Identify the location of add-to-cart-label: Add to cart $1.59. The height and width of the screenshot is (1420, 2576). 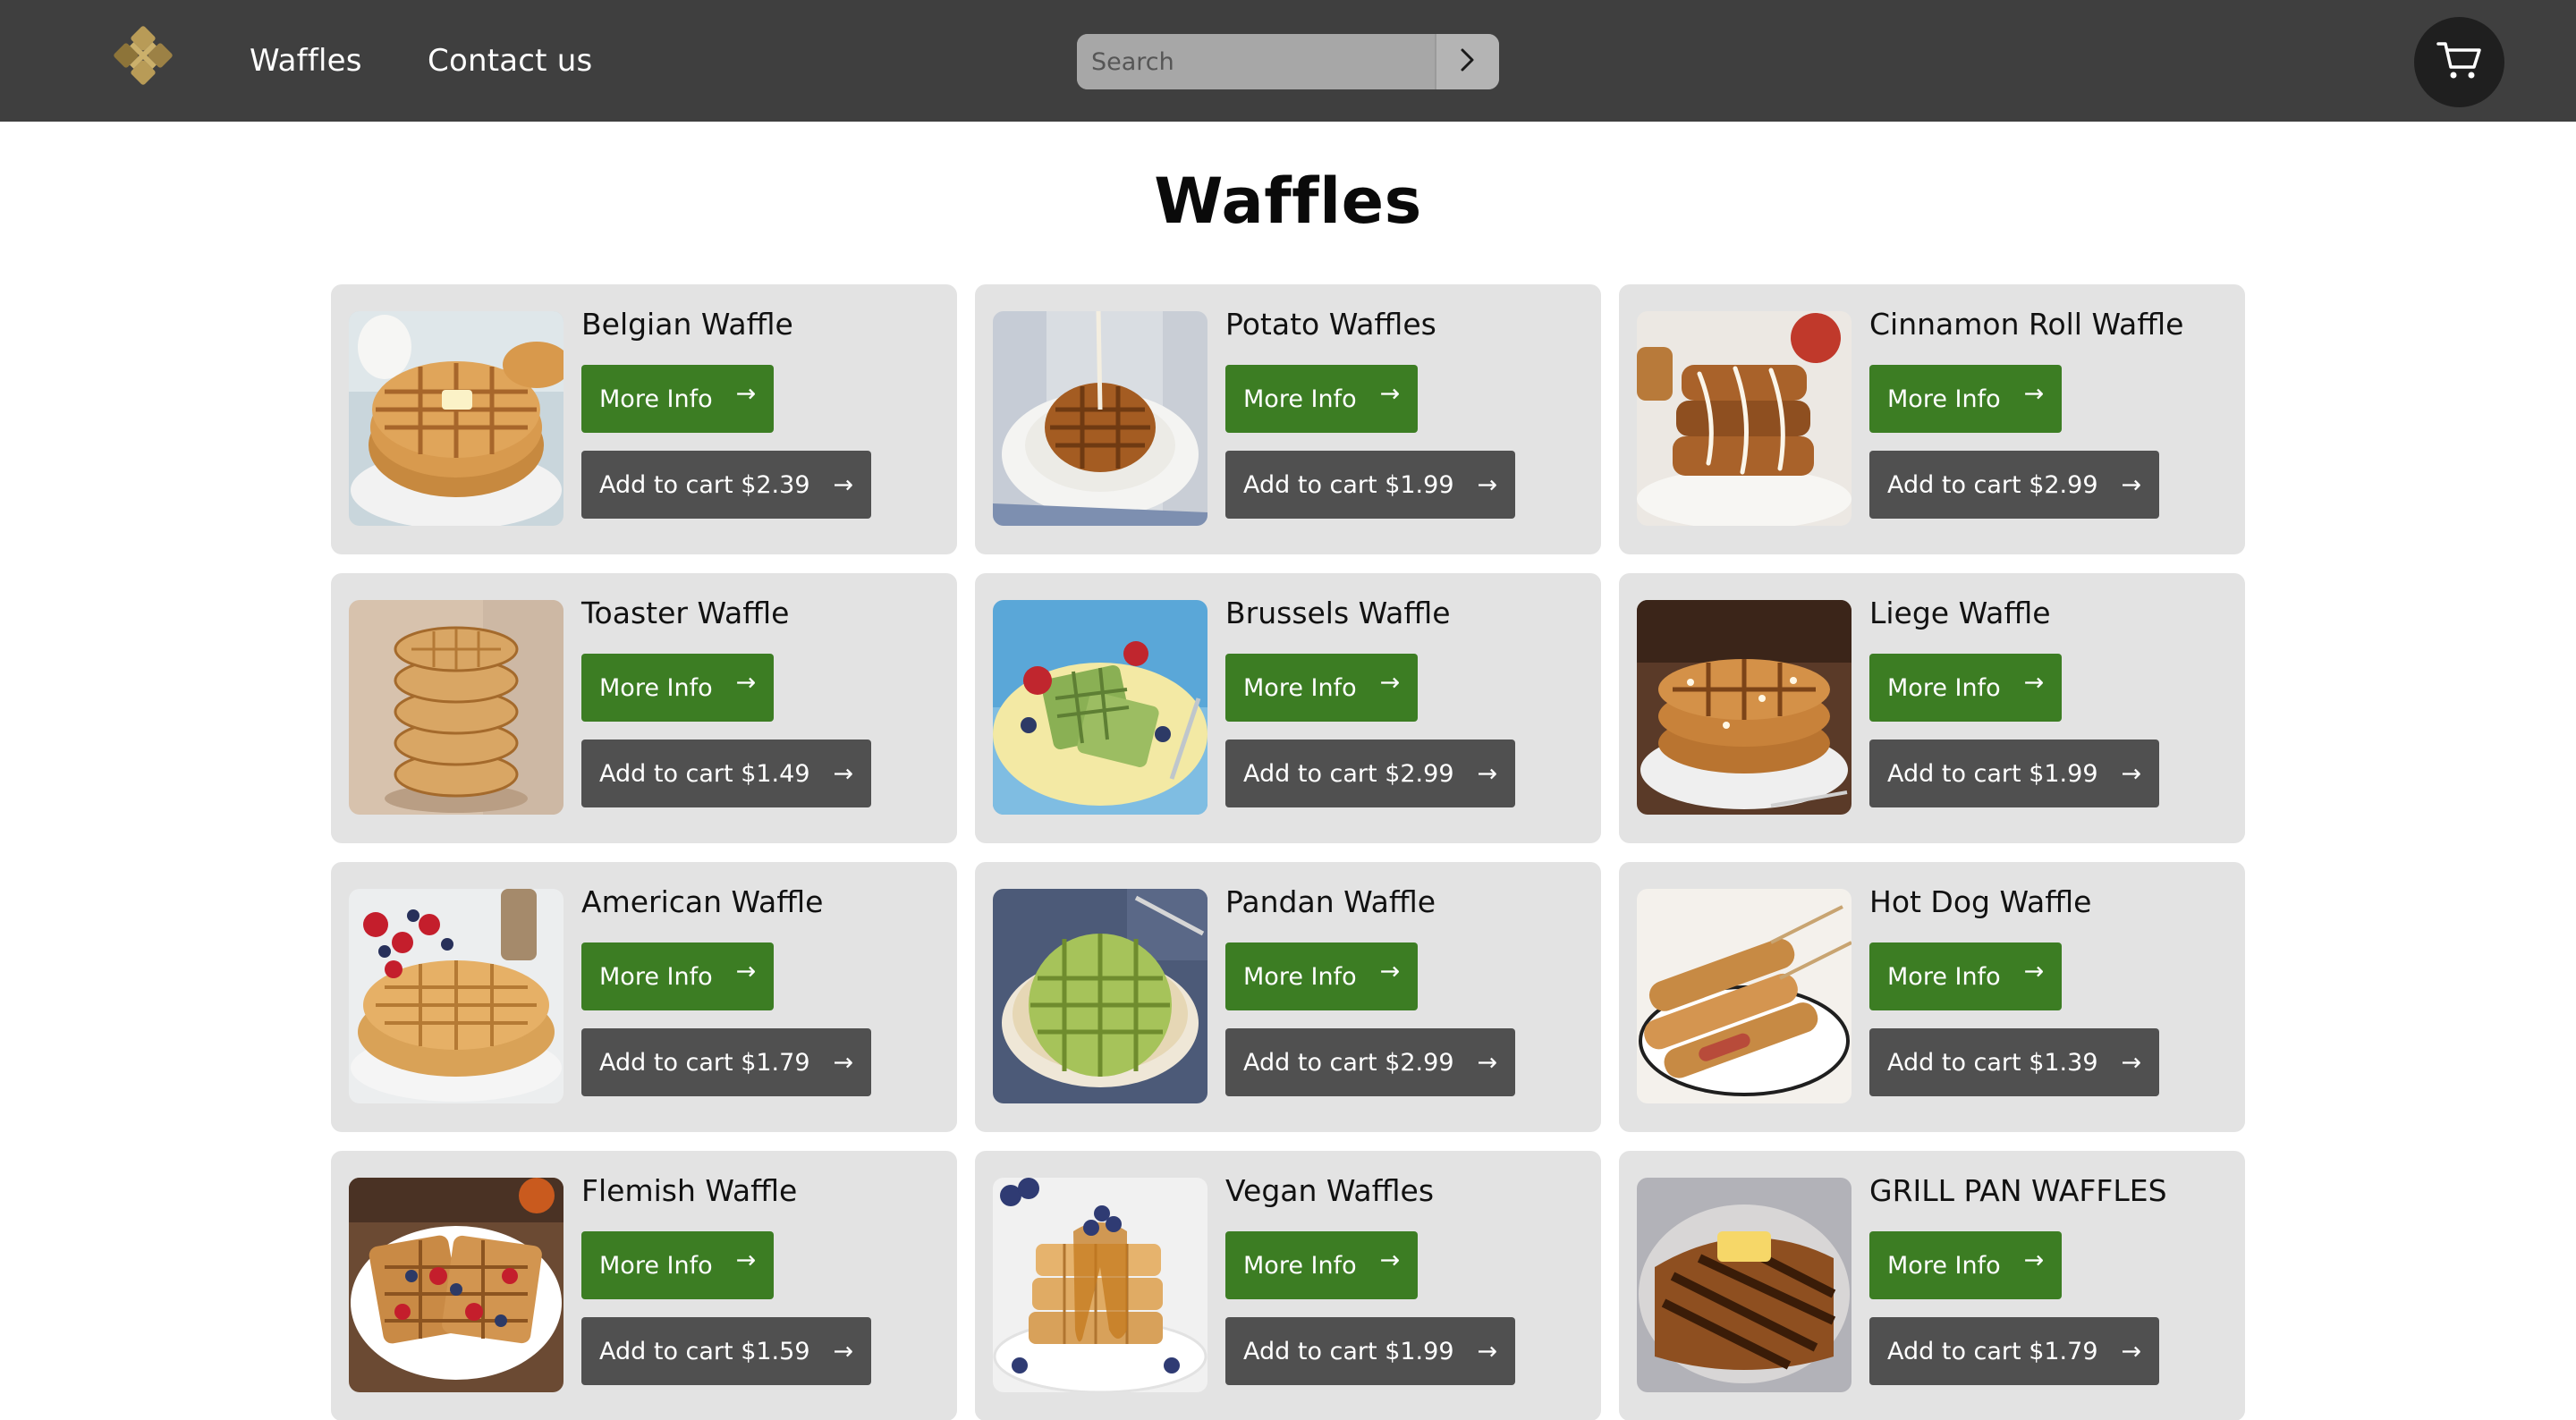
(704, 1351).